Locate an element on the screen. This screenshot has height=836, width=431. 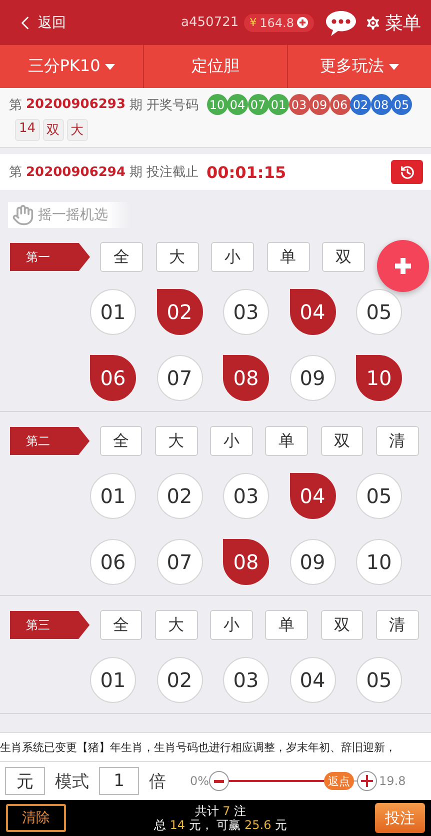
issue-number: 20200906294 is located at coordinates (76, 172).